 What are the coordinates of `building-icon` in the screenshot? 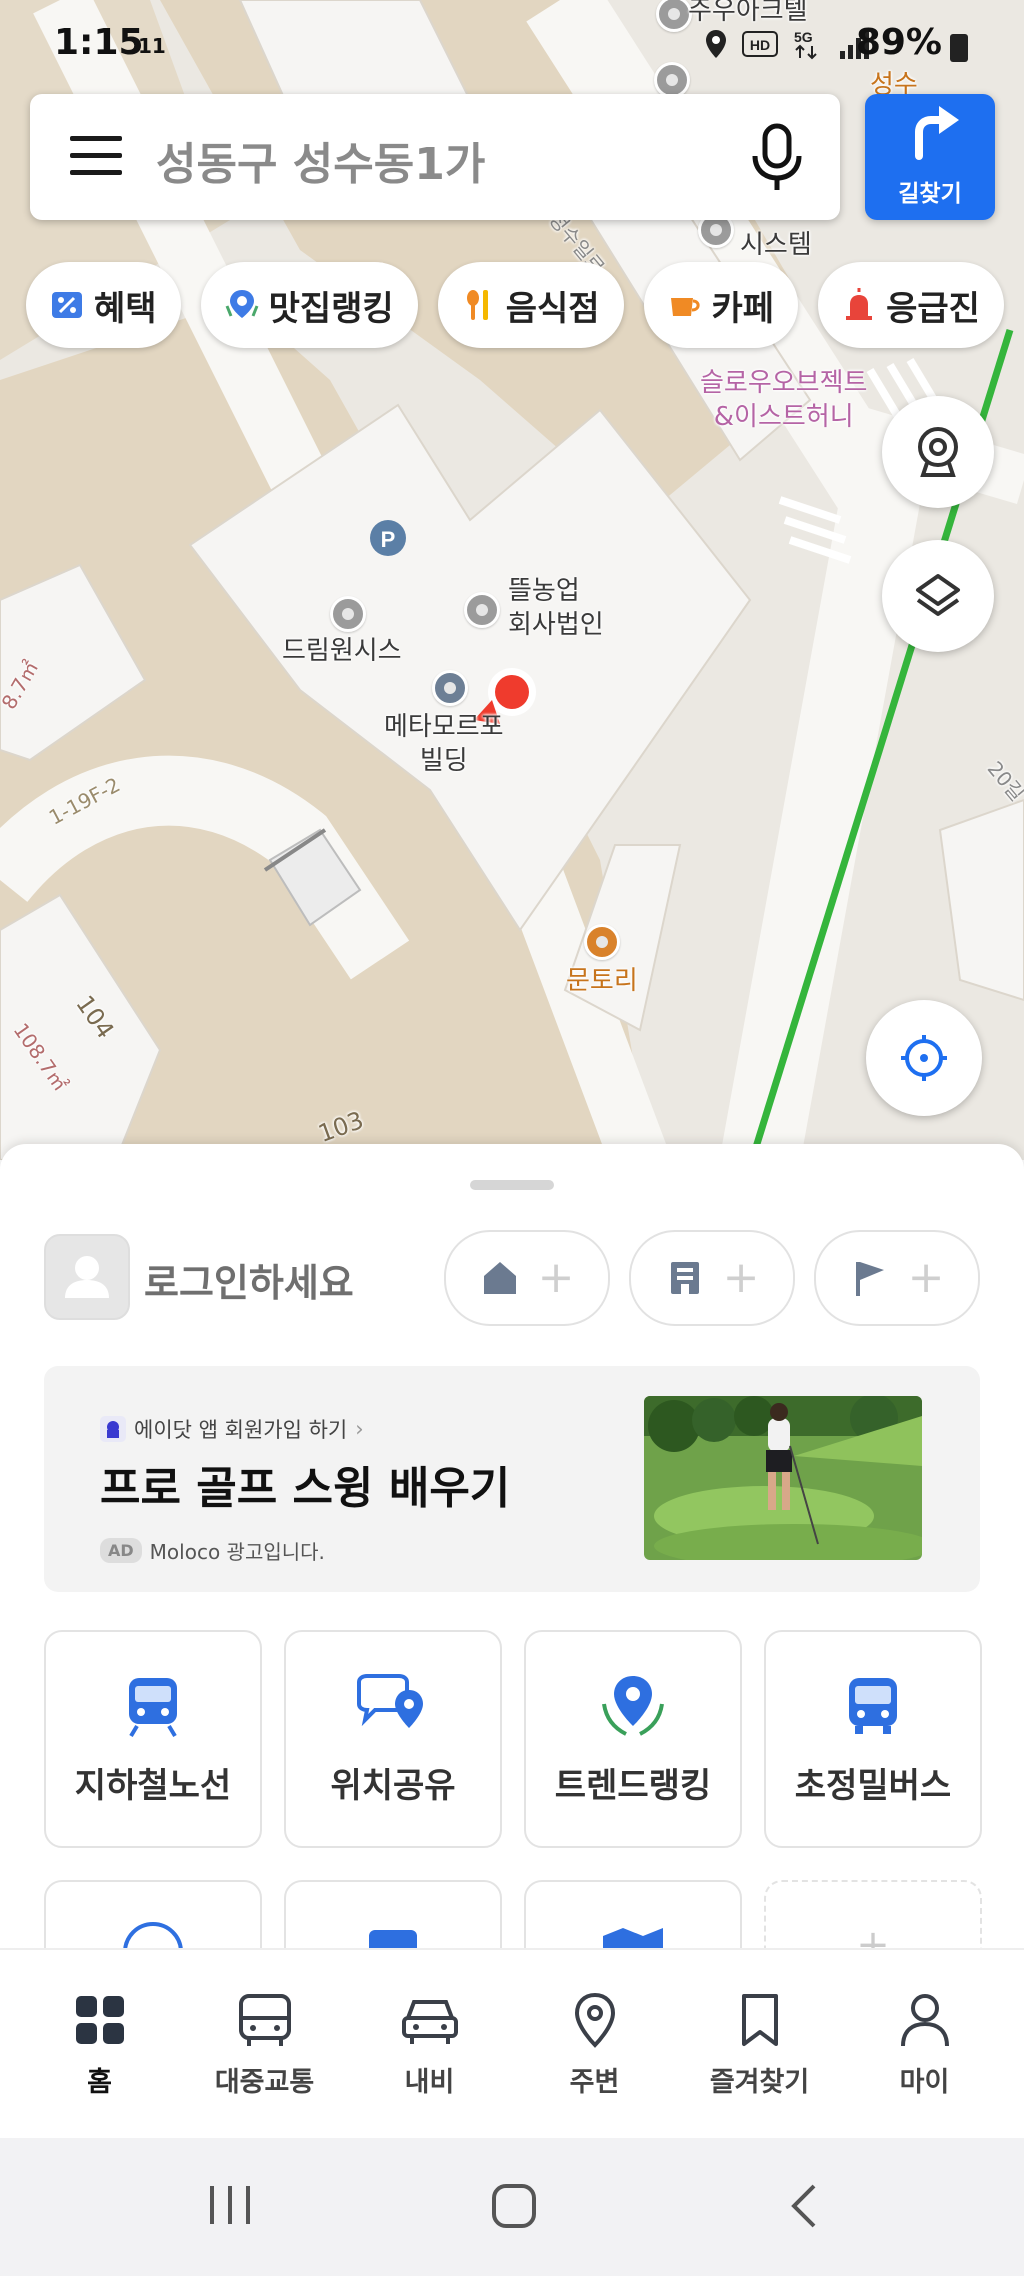 It's located at (684, 1278).